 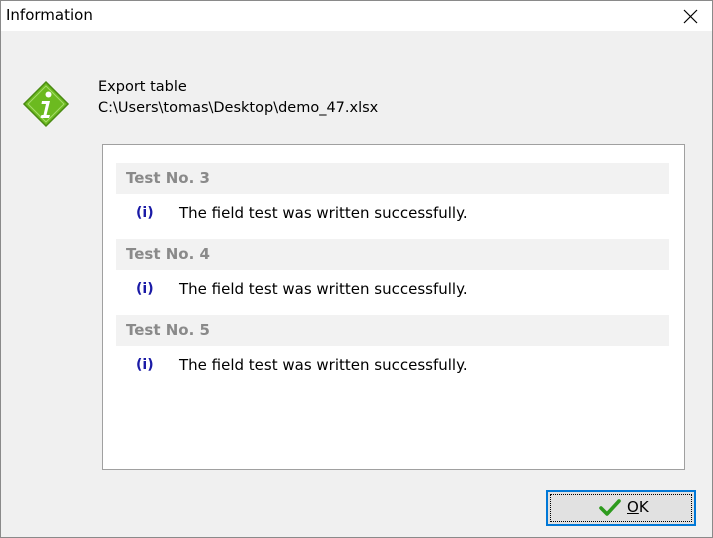 What do you see at coordinates (610, 507) in the screenshot?
I see `checkmark-icon` at bounding box center [610, 507].